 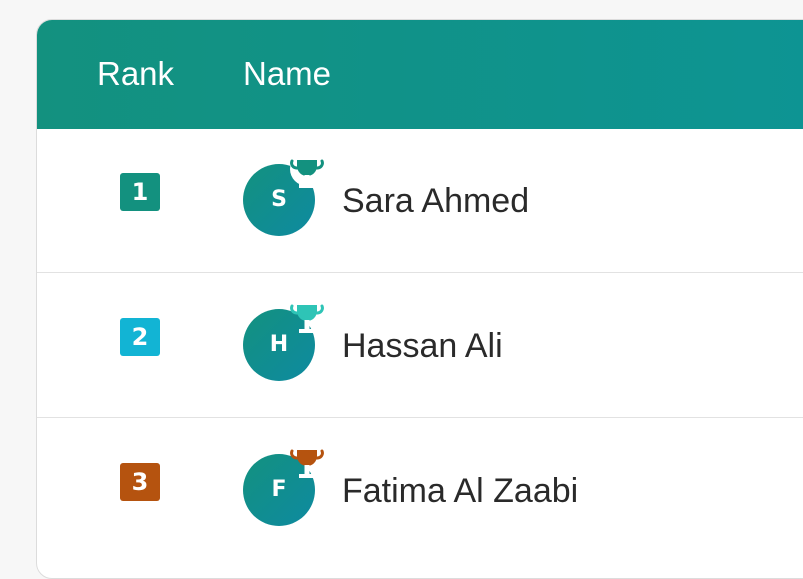 I want to click on name-column-header: Name, so click(x=287, y=74).